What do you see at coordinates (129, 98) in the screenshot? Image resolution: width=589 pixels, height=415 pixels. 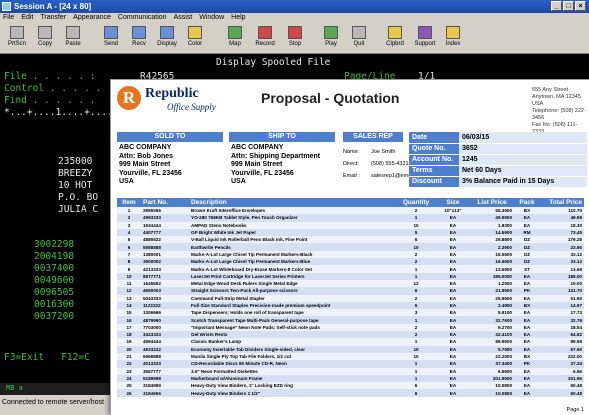 I see `logo-mark: R` at bounding box center [129, 98].